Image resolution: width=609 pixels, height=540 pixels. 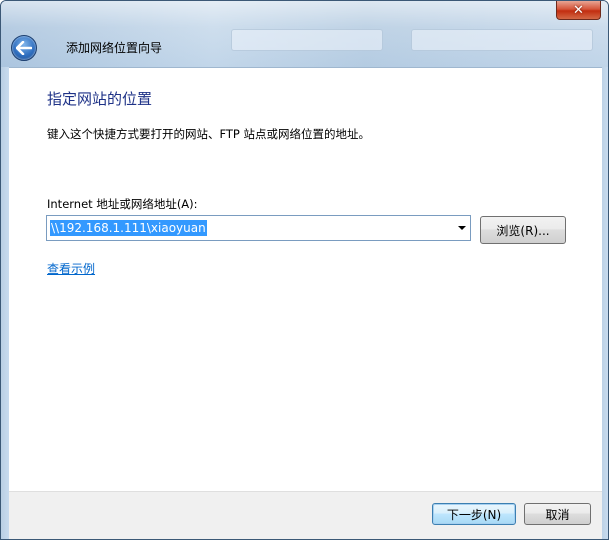 What do you see at coordinates (305, 515) in the screenshot?
I see `wizard-footer: 下一步(N) 取消` at bounding box center [305, 515].